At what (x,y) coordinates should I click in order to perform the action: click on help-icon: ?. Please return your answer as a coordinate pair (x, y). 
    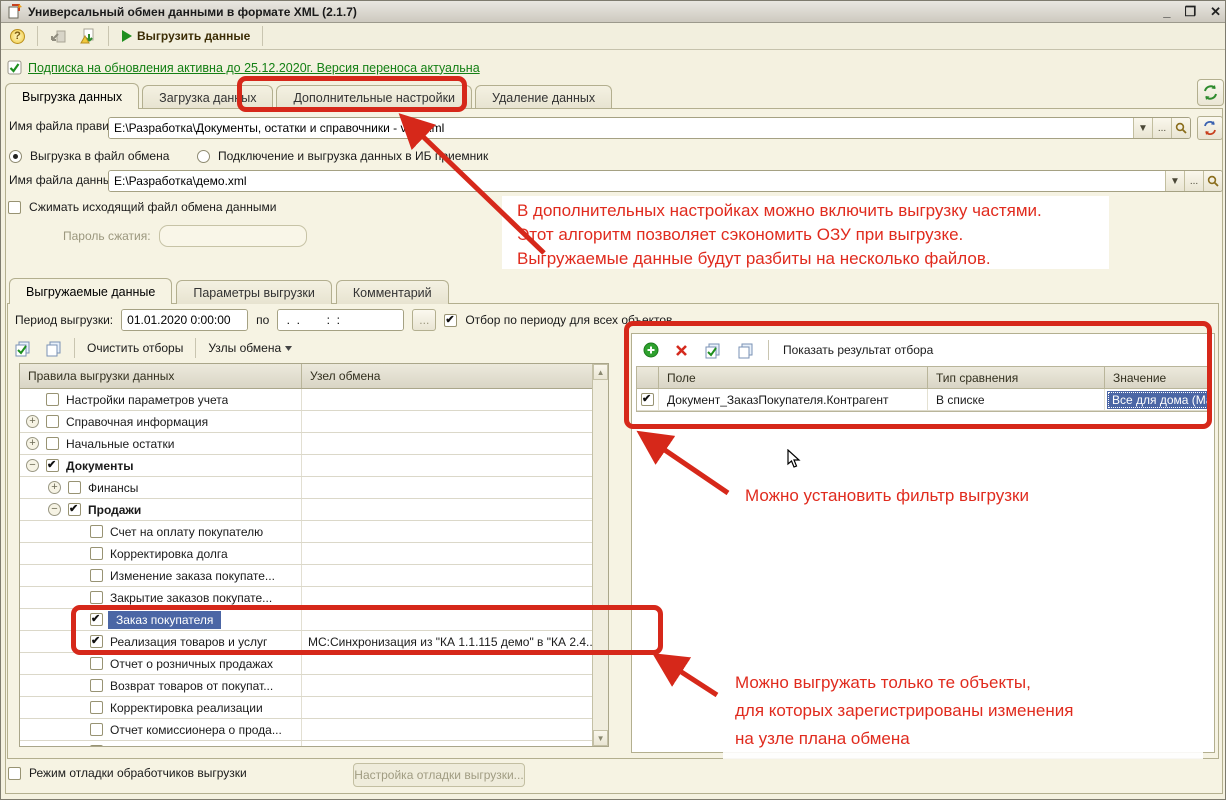
    Looking at the image, I should click on (17, 36).